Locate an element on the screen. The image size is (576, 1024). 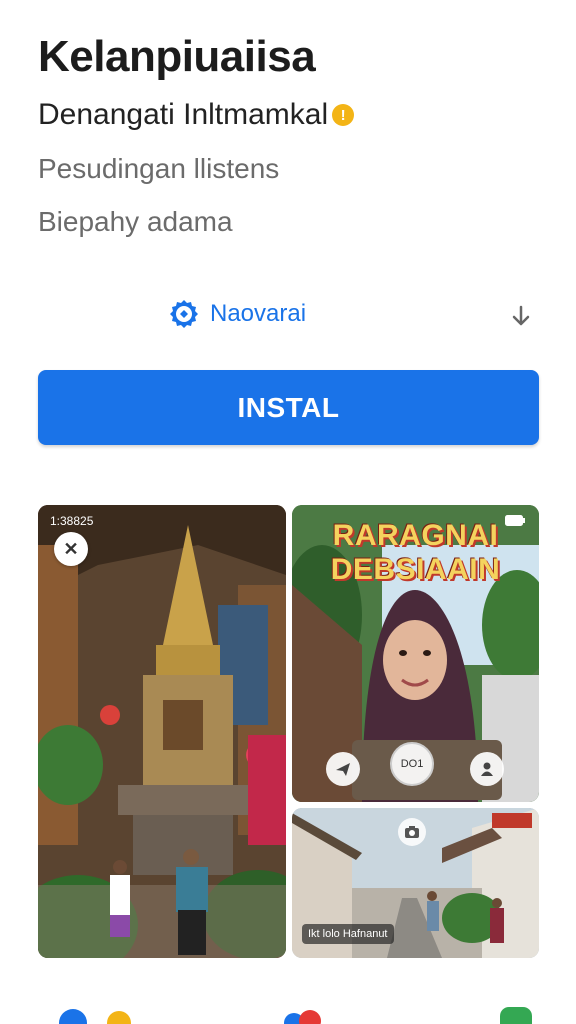
blue-app-icon is located at coordinates (73, 1014).